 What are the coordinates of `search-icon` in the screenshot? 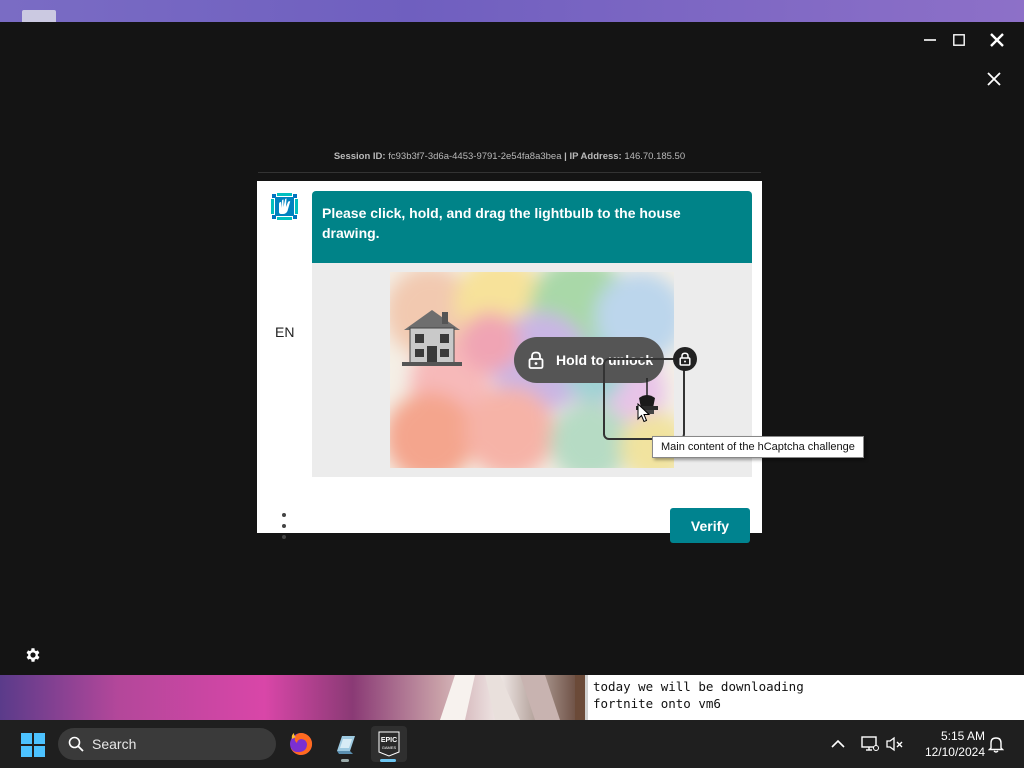 It's located at (76, 744).